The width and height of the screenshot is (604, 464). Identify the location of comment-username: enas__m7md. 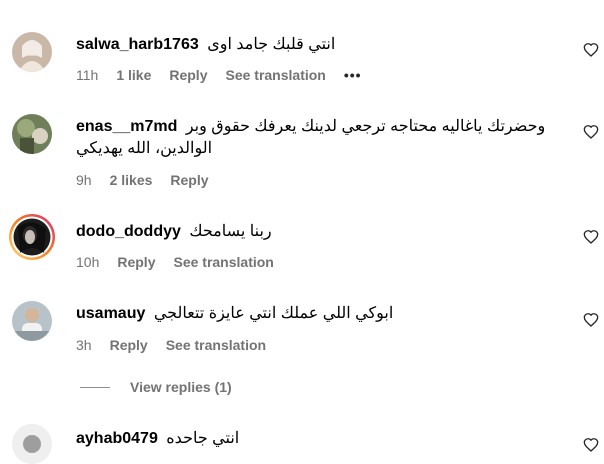
(126, 126).